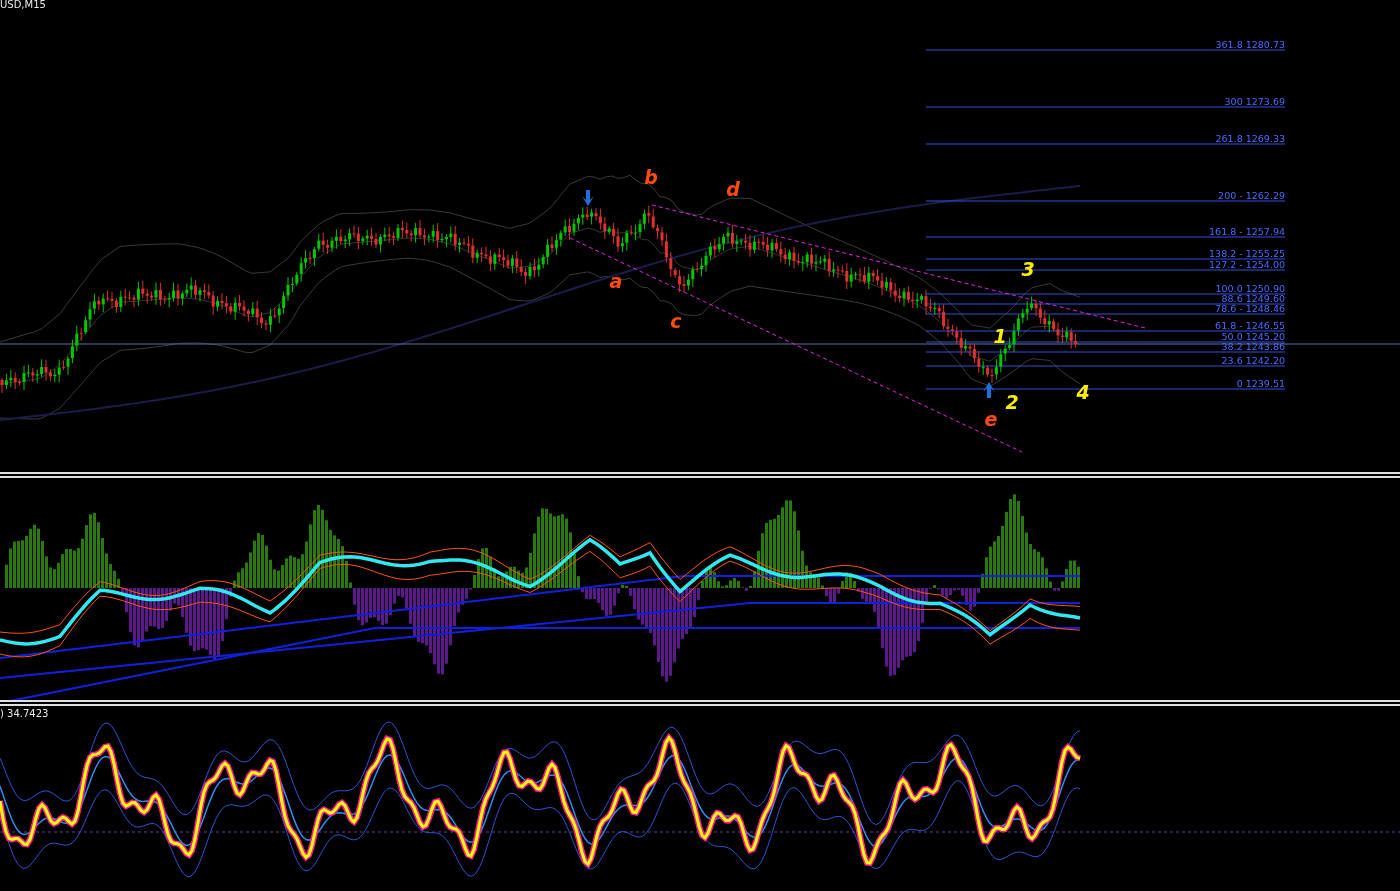 The image size is (1400, 891). Describe the element at coordinates (1247, 253) in the screenshot. I see `fibonacci-level-label: 138.2 - 1255.25` at that location.